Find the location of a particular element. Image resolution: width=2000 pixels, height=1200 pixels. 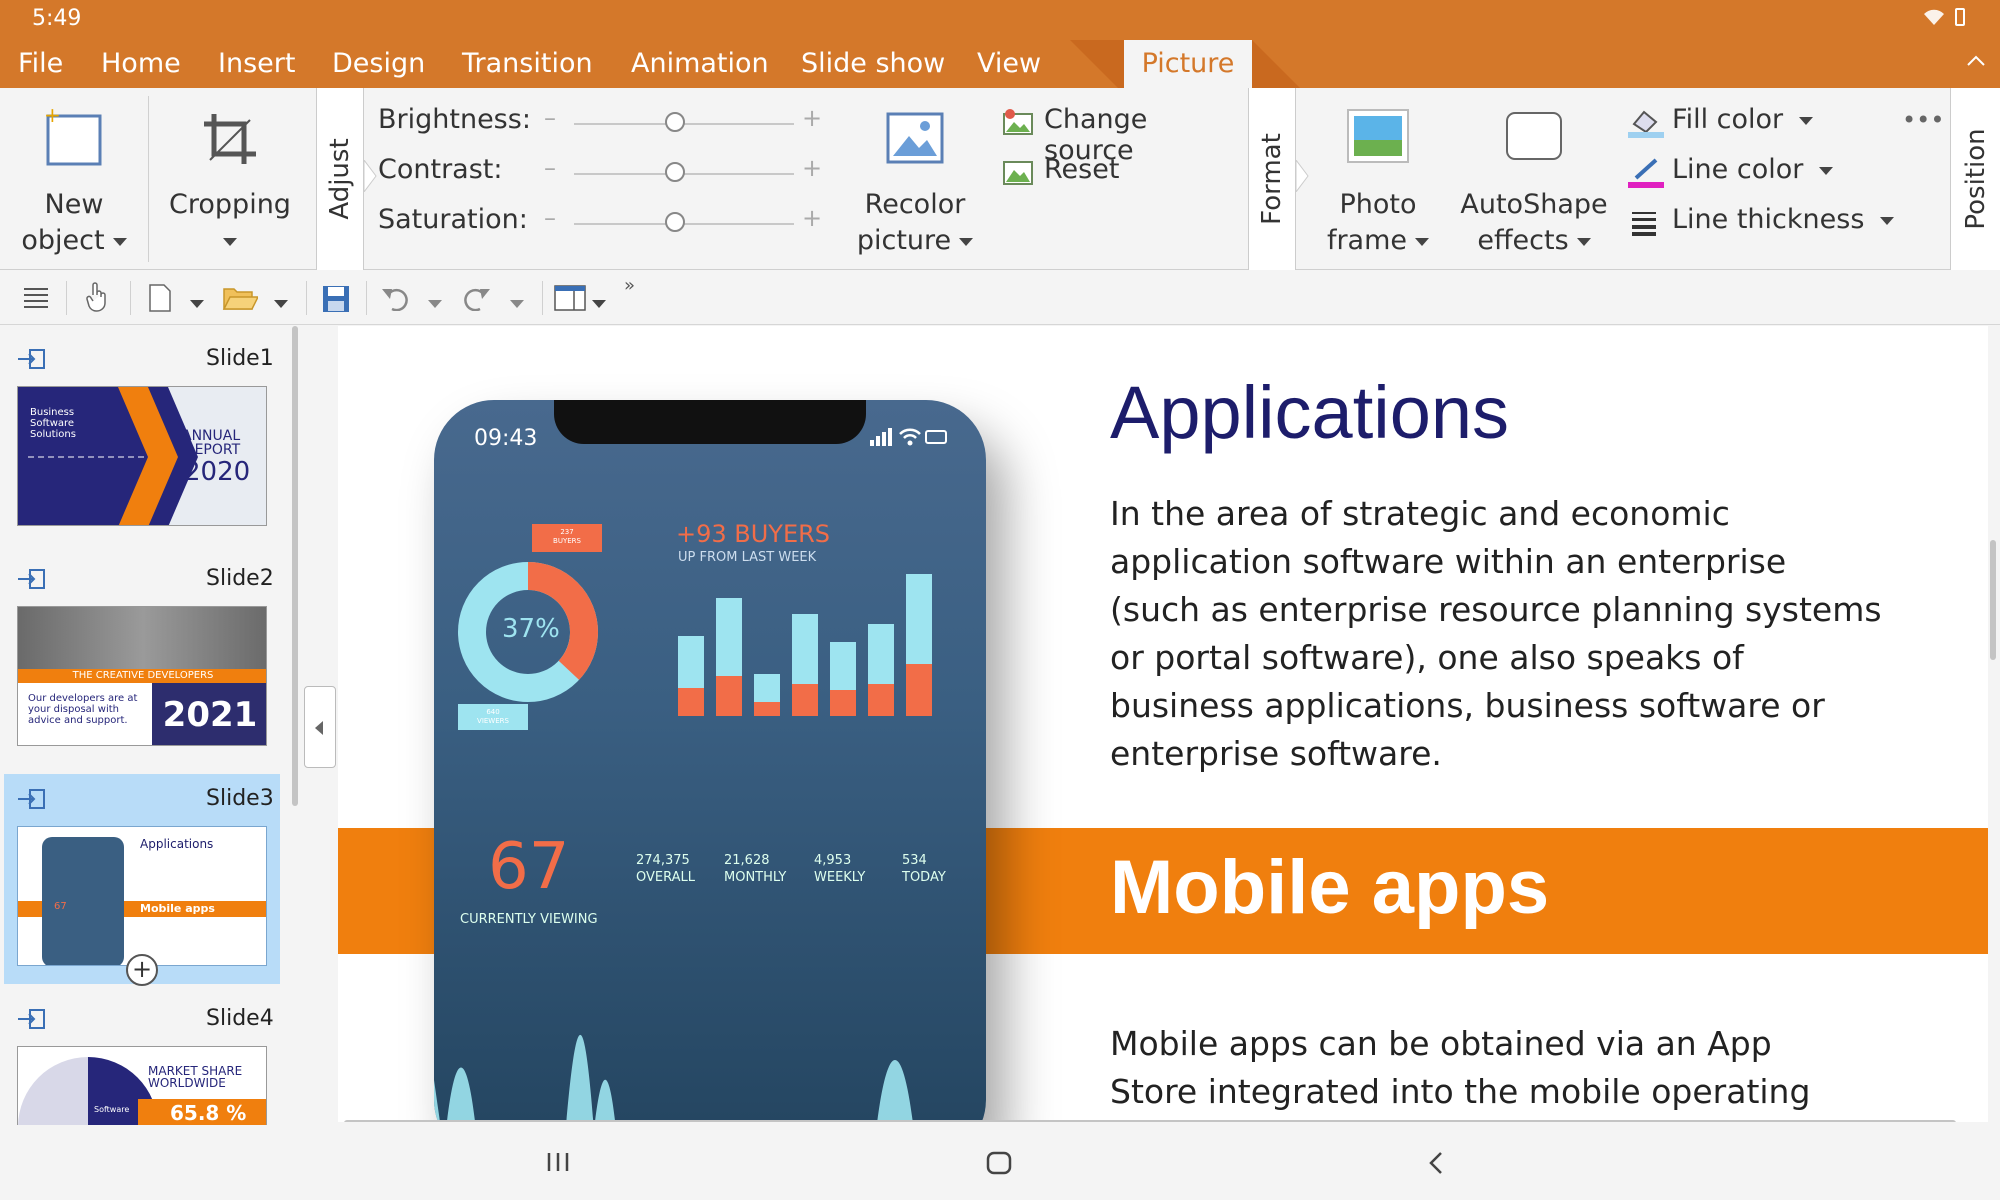

slide-panel-scrollbar is located at coordinates (295, 566).